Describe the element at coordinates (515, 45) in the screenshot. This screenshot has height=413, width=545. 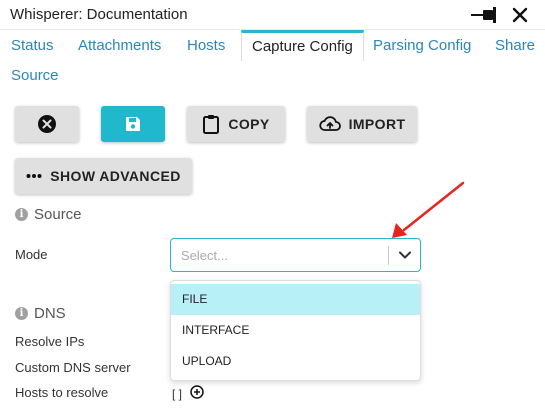
I see `tab-share: Share` at that location.